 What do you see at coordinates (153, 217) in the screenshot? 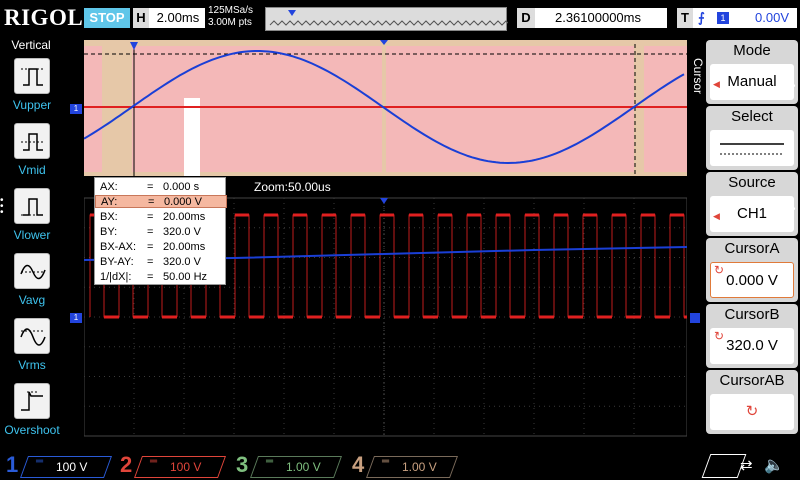
I see `readout-row: BX: = 20.00ms` at bounding box center [153, 217].